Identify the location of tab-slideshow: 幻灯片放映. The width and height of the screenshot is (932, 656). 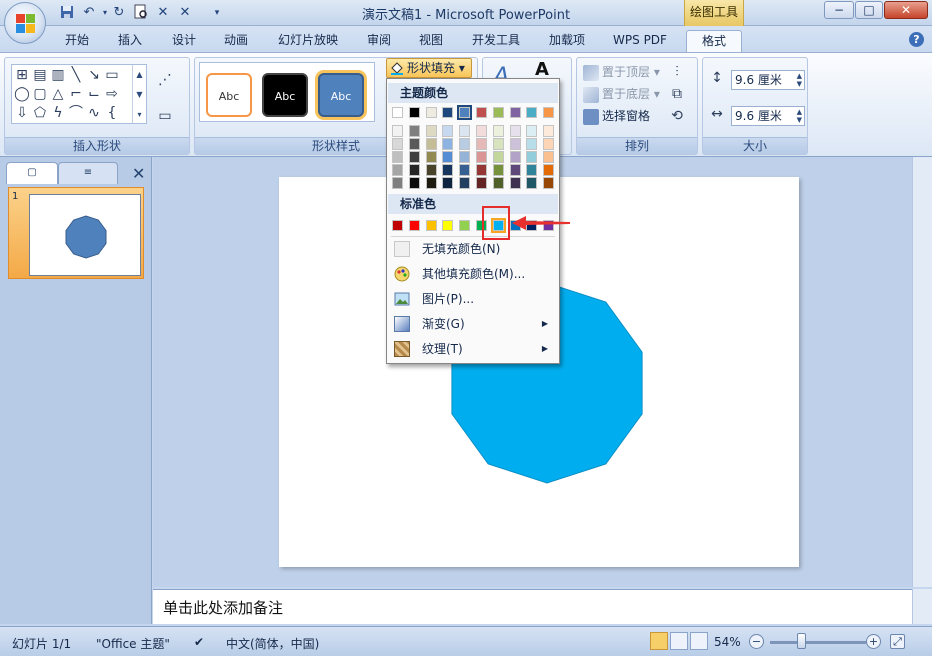
(308, 41).